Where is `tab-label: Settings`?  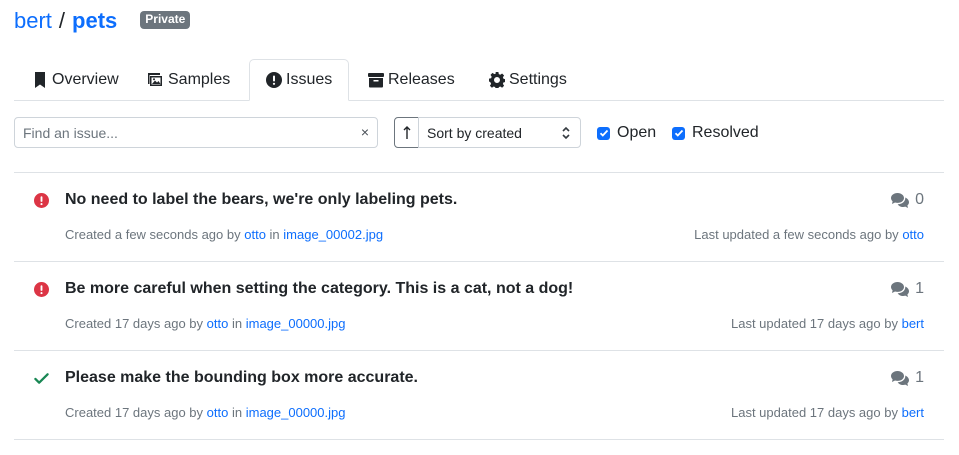
tab-label: Settings is located at coordinates (538, 79).